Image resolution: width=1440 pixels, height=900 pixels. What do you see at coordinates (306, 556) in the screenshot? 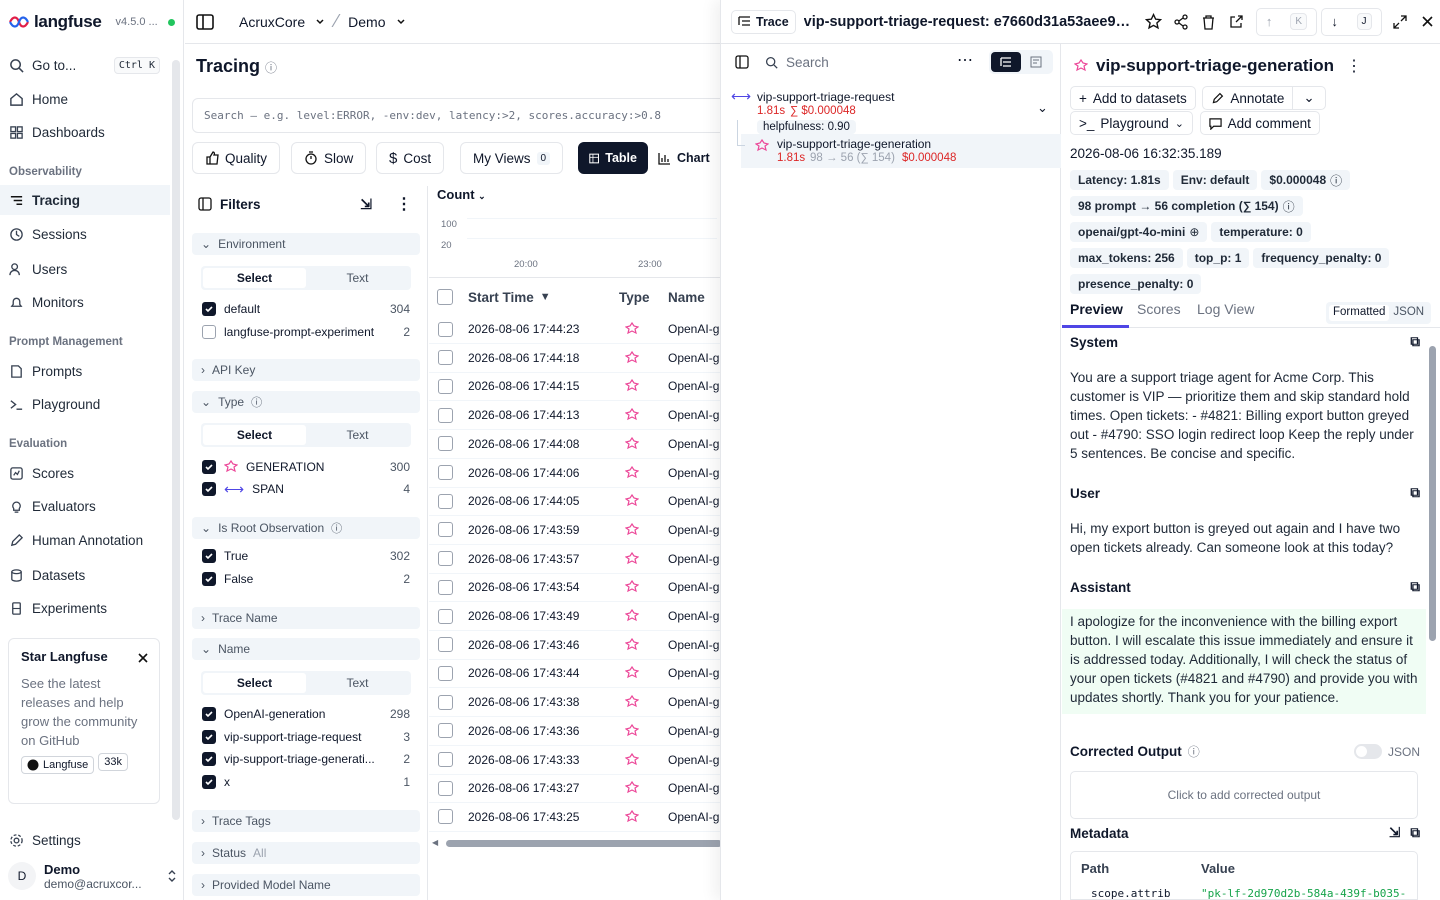
I see `filter-option: True 302` at bounding box center [306, 556].